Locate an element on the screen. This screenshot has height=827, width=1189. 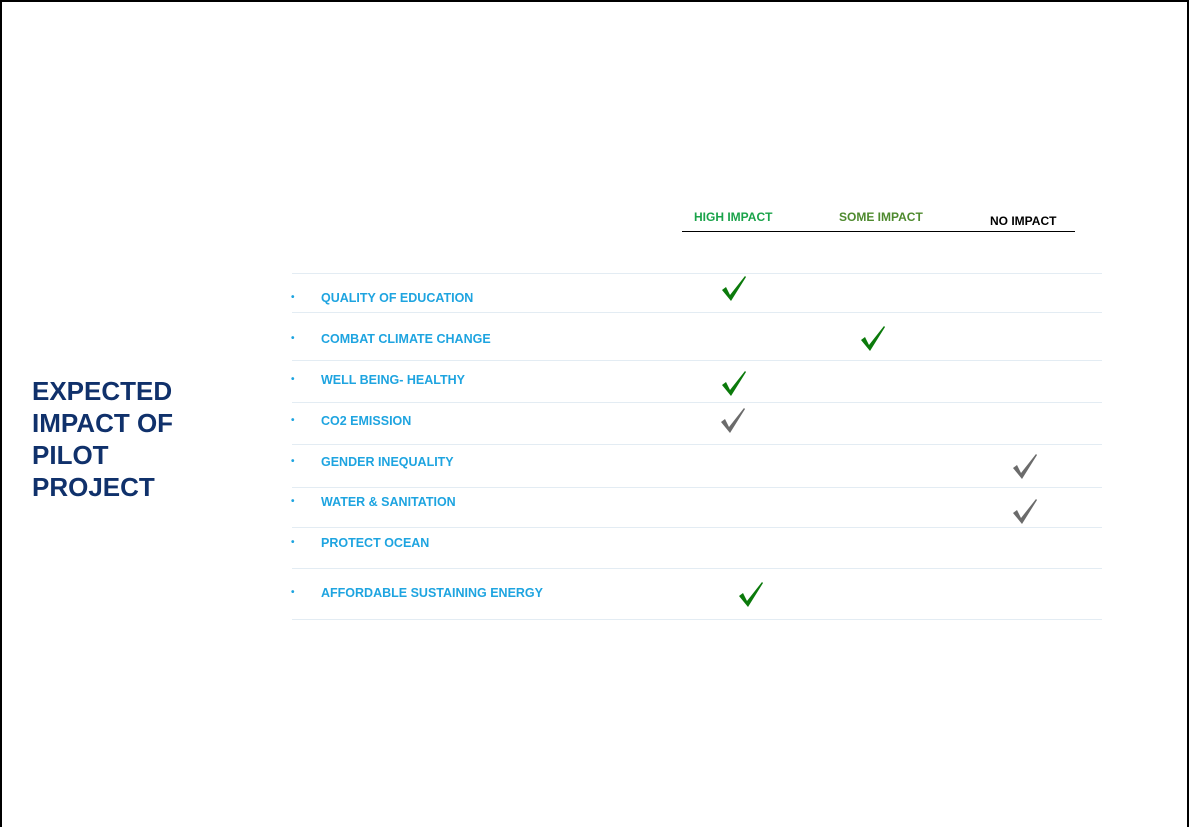
list-item: • WATER & SANITATION is located at coordinates (421, 502).